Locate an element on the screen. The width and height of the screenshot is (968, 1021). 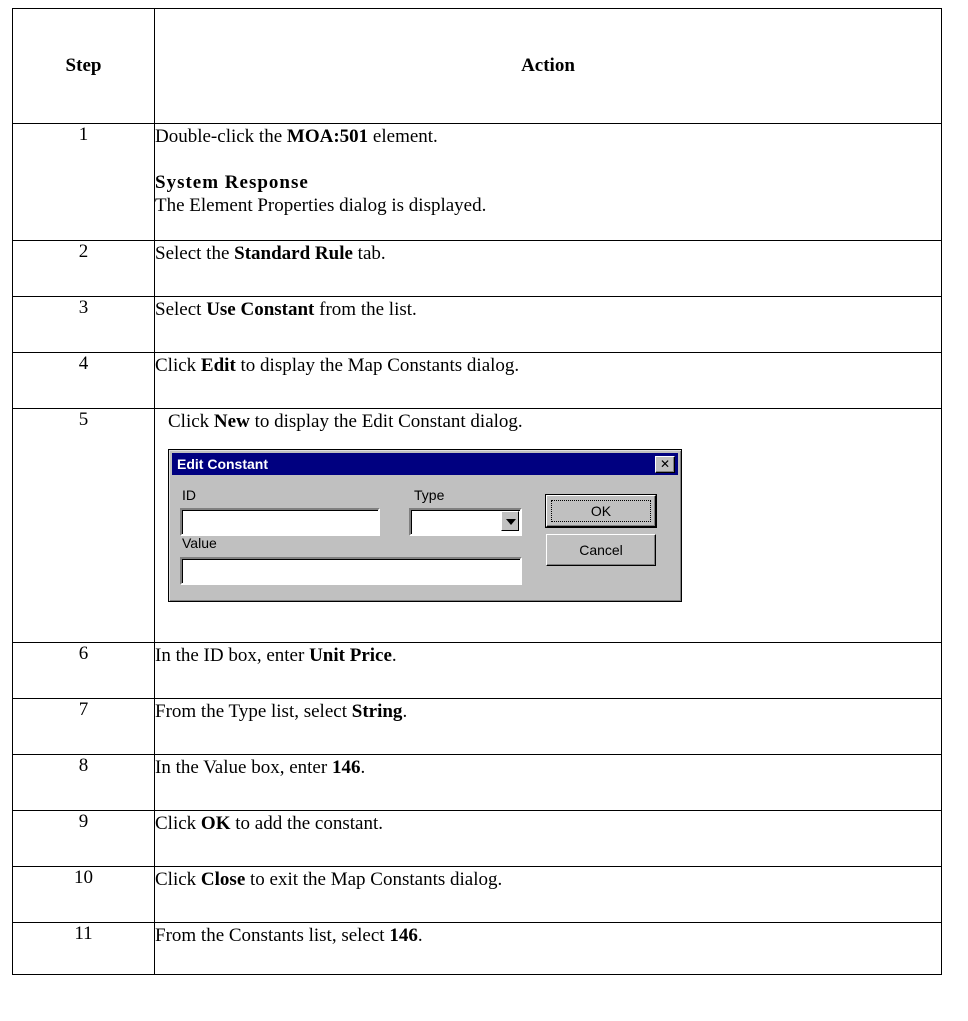
id-field is located at coordinates (280, 522).